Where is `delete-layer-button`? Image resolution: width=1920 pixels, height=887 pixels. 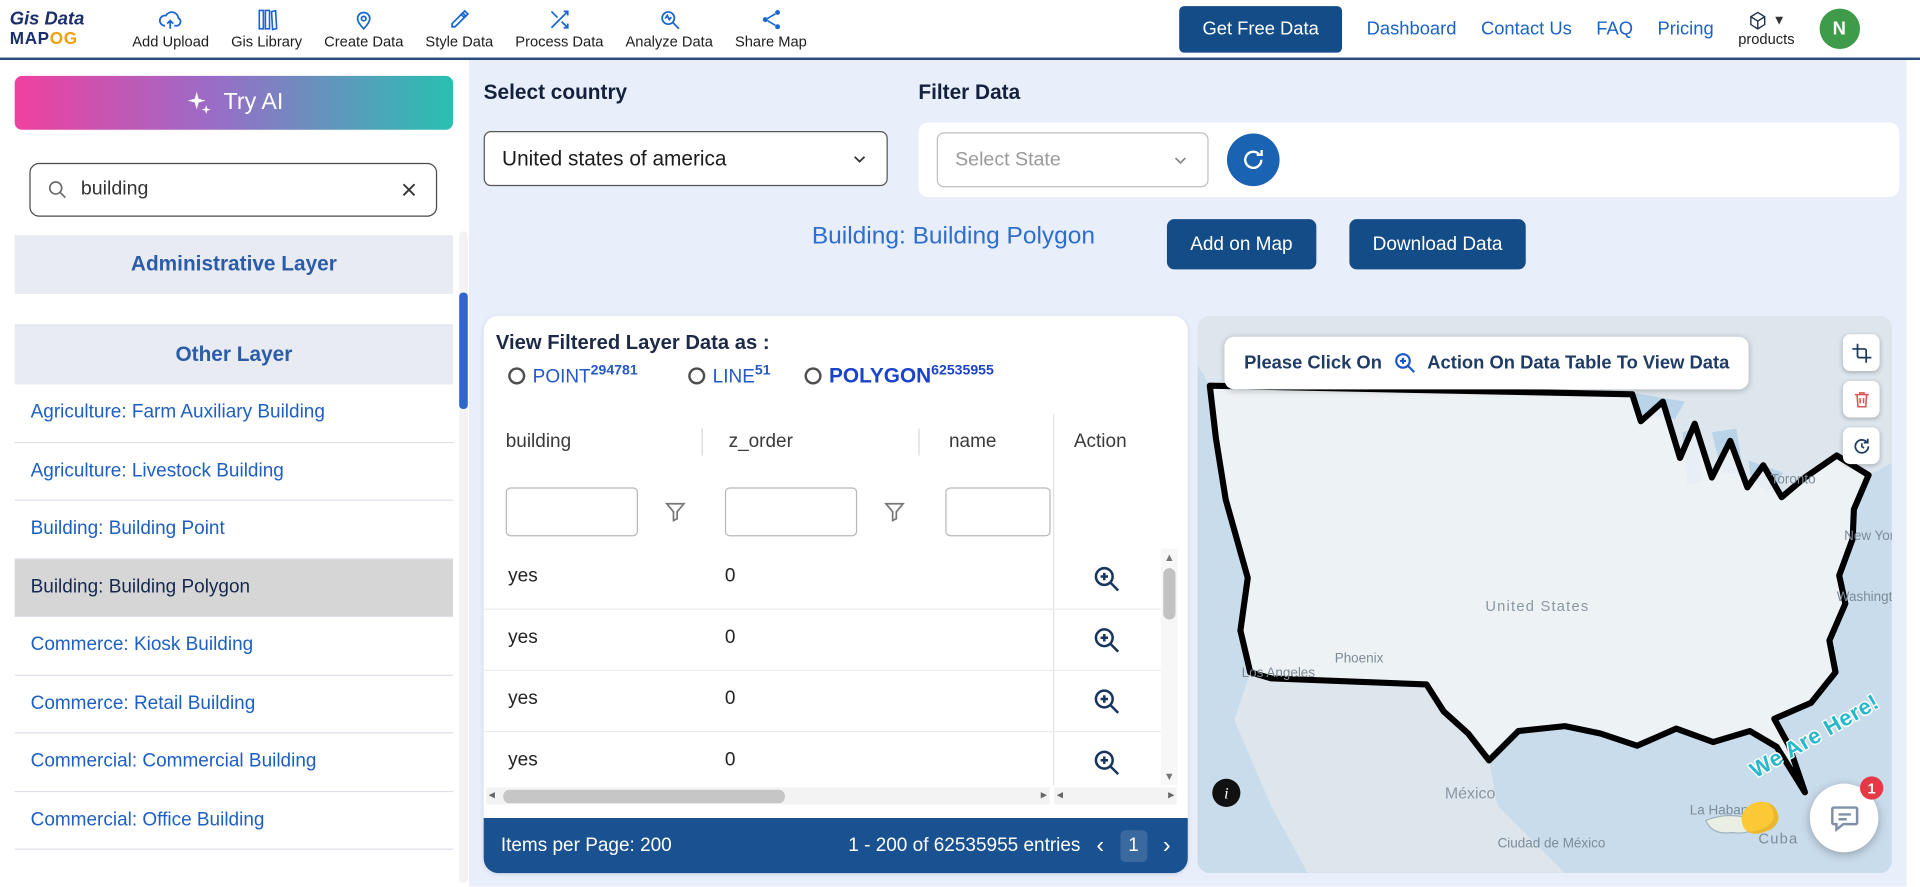 delete-layer-button is located at coordinates (1861, 399).